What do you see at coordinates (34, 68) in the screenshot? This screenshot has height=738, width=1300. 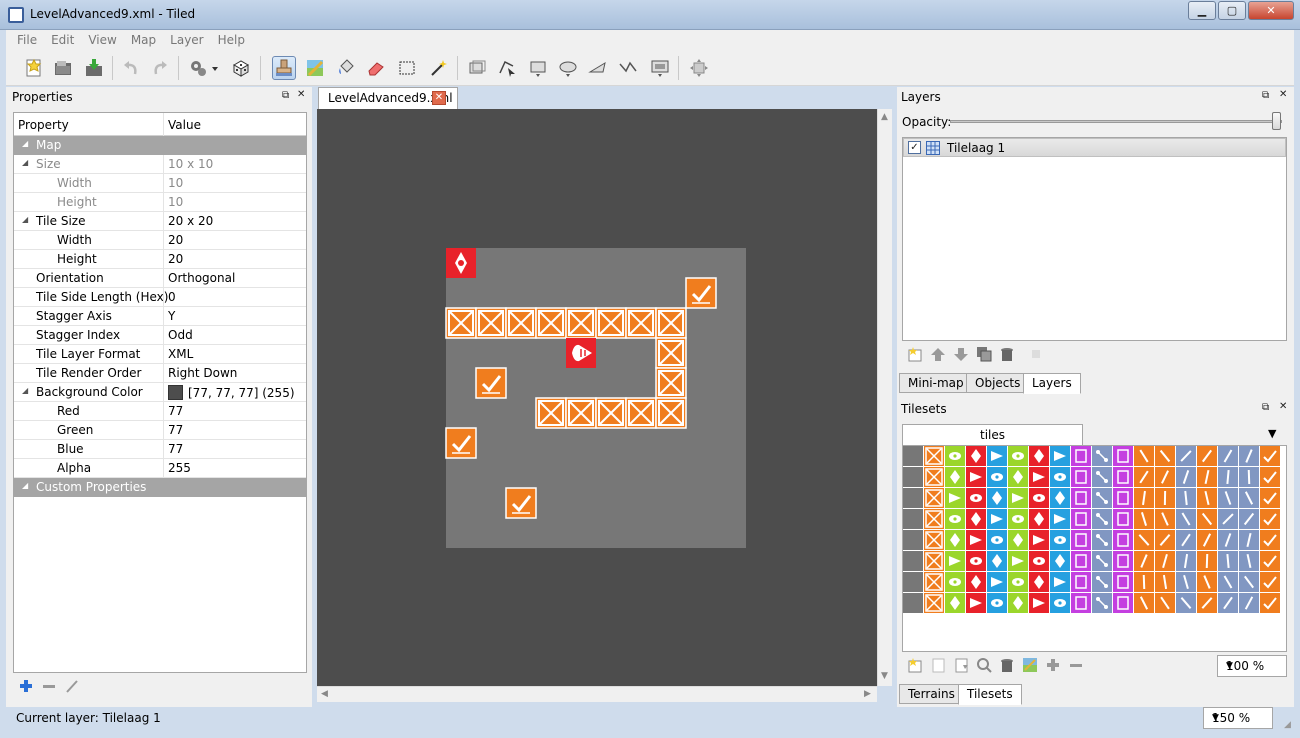 I see `new-icon` at bounding box center [34, 68].